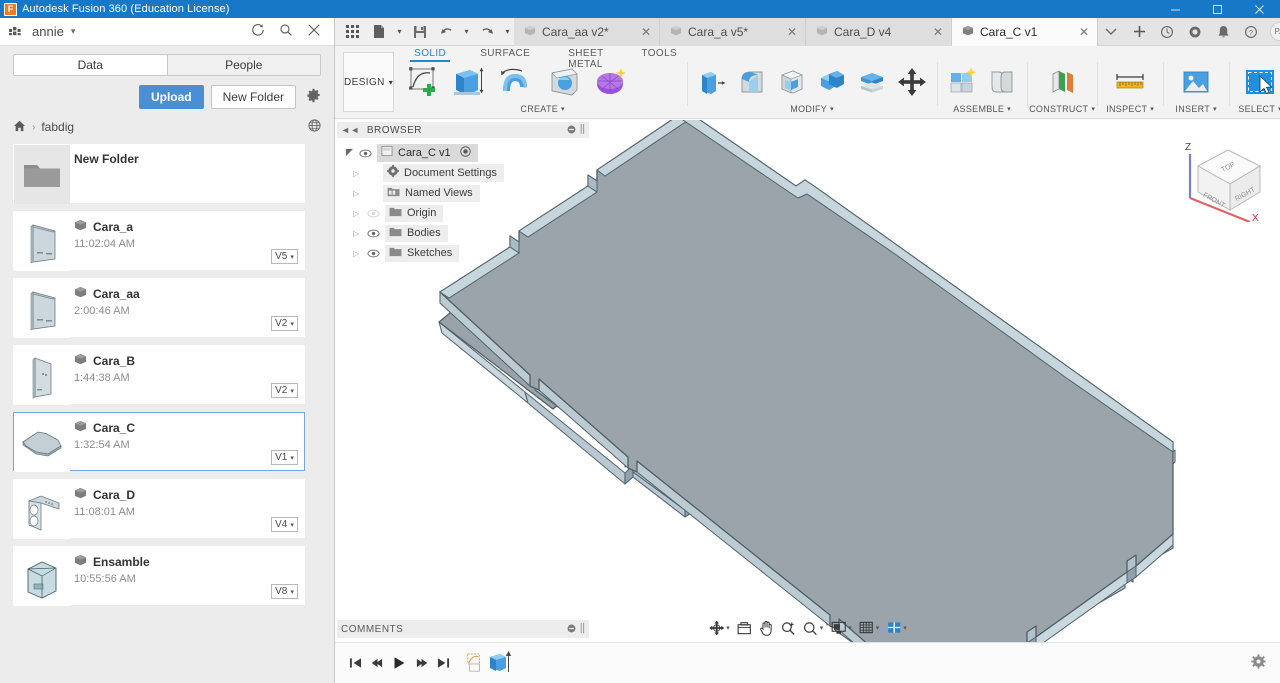 Image resolution: width=1280 pixels, height=683 pixels. I want to click on offset-plane-icon, so click(1062, 82).